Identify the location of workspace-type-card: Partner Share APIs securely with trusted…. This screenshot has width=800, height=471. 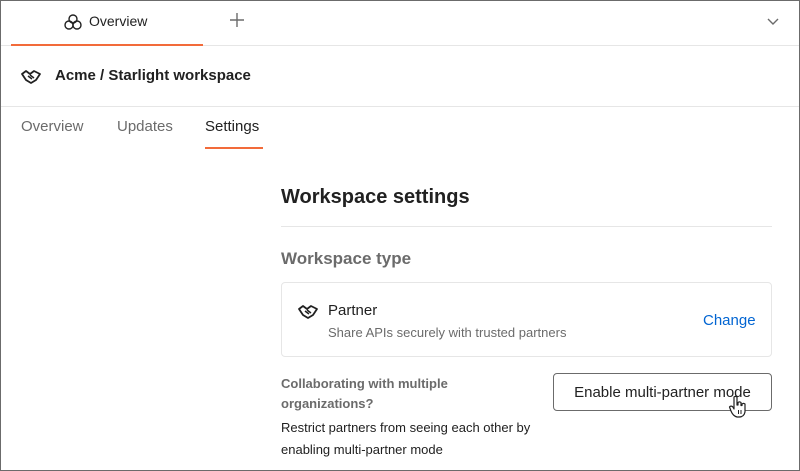
(526, 319).